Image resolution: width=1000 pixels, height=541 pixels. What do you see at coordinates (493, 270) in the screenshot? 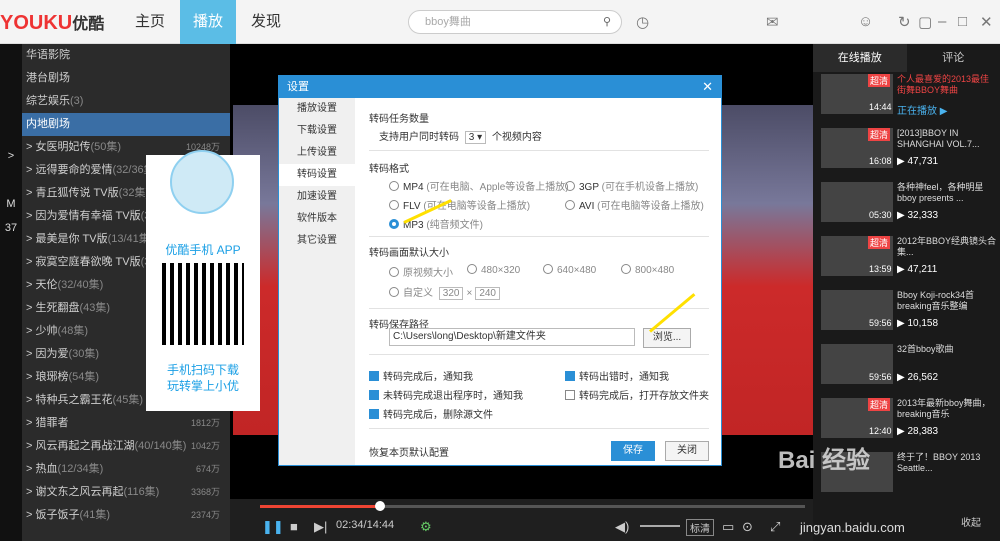
I see `size-480: 480×320` at bounding box center [493, 270].